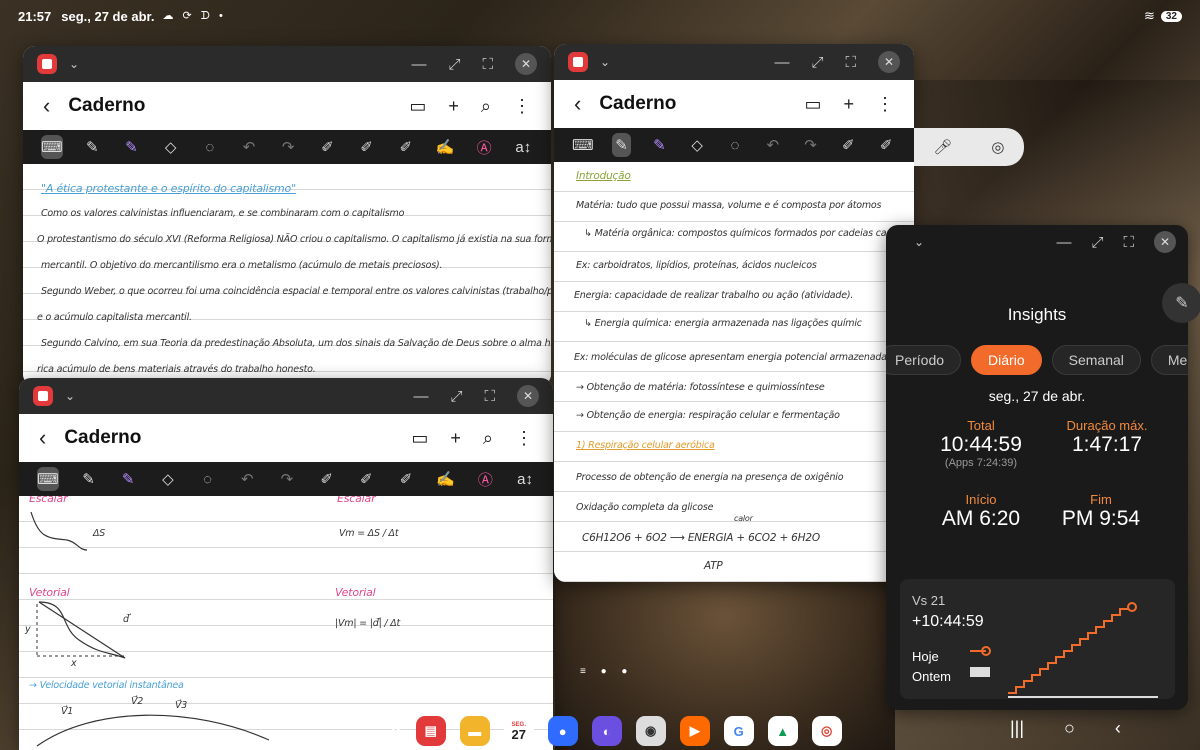 This screenshot has height=750, width=1200. I want to click on google-app-icon: G, so click(738, 731).